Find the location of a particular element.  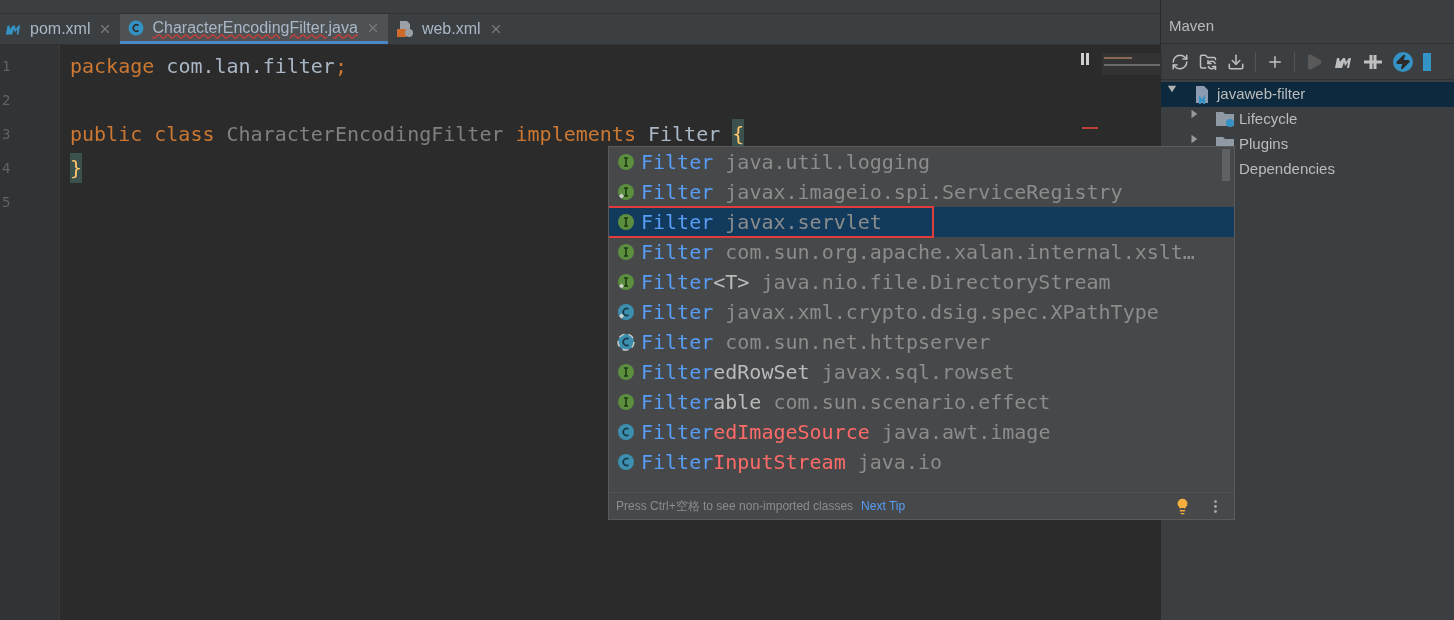

editor-tab: web.xml is located at coordinates (449, 29).